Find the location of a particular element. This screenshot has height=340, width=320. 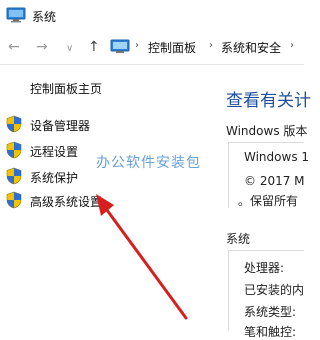

red-arrow-annotation is located at coordinates (142, 257).